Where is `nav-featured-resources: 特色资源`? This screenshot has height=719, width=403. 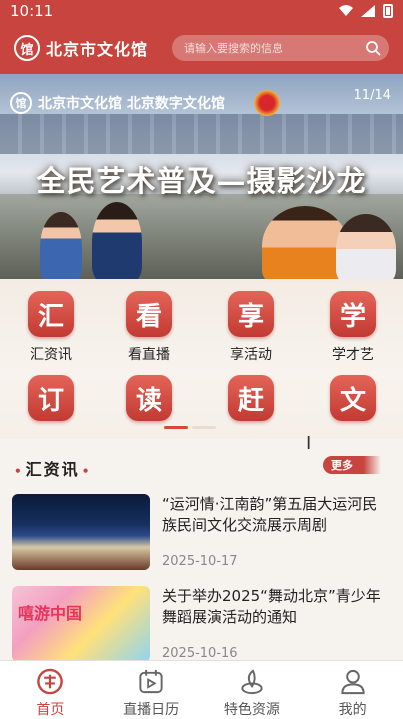 nav-featured-resources: 特色资源 is located at coordinates (252, 690).